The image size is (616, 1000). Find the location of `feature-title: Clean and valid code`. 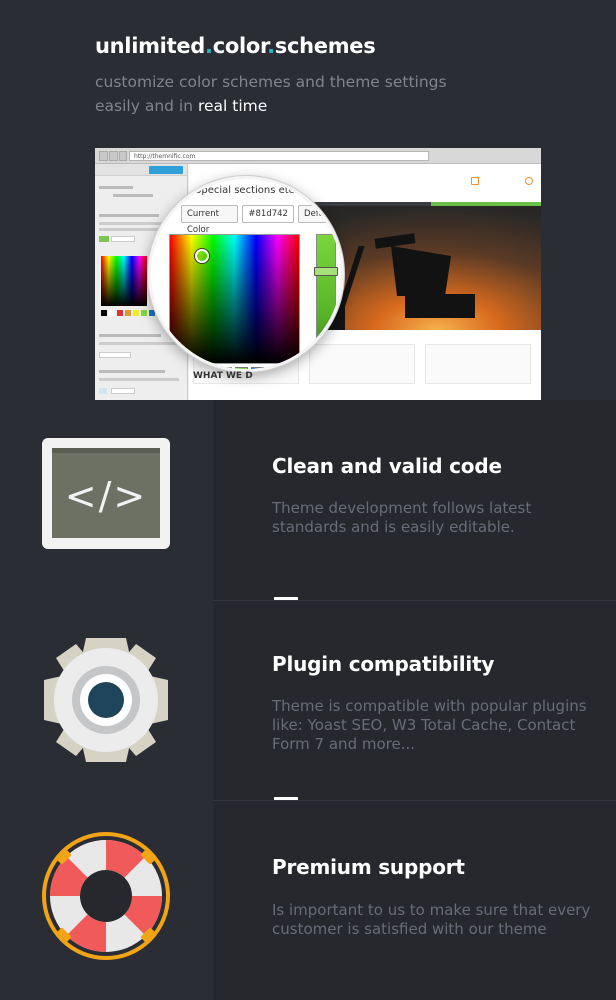

feature-title: Clean and valid code is located at coordinates (387, 466).